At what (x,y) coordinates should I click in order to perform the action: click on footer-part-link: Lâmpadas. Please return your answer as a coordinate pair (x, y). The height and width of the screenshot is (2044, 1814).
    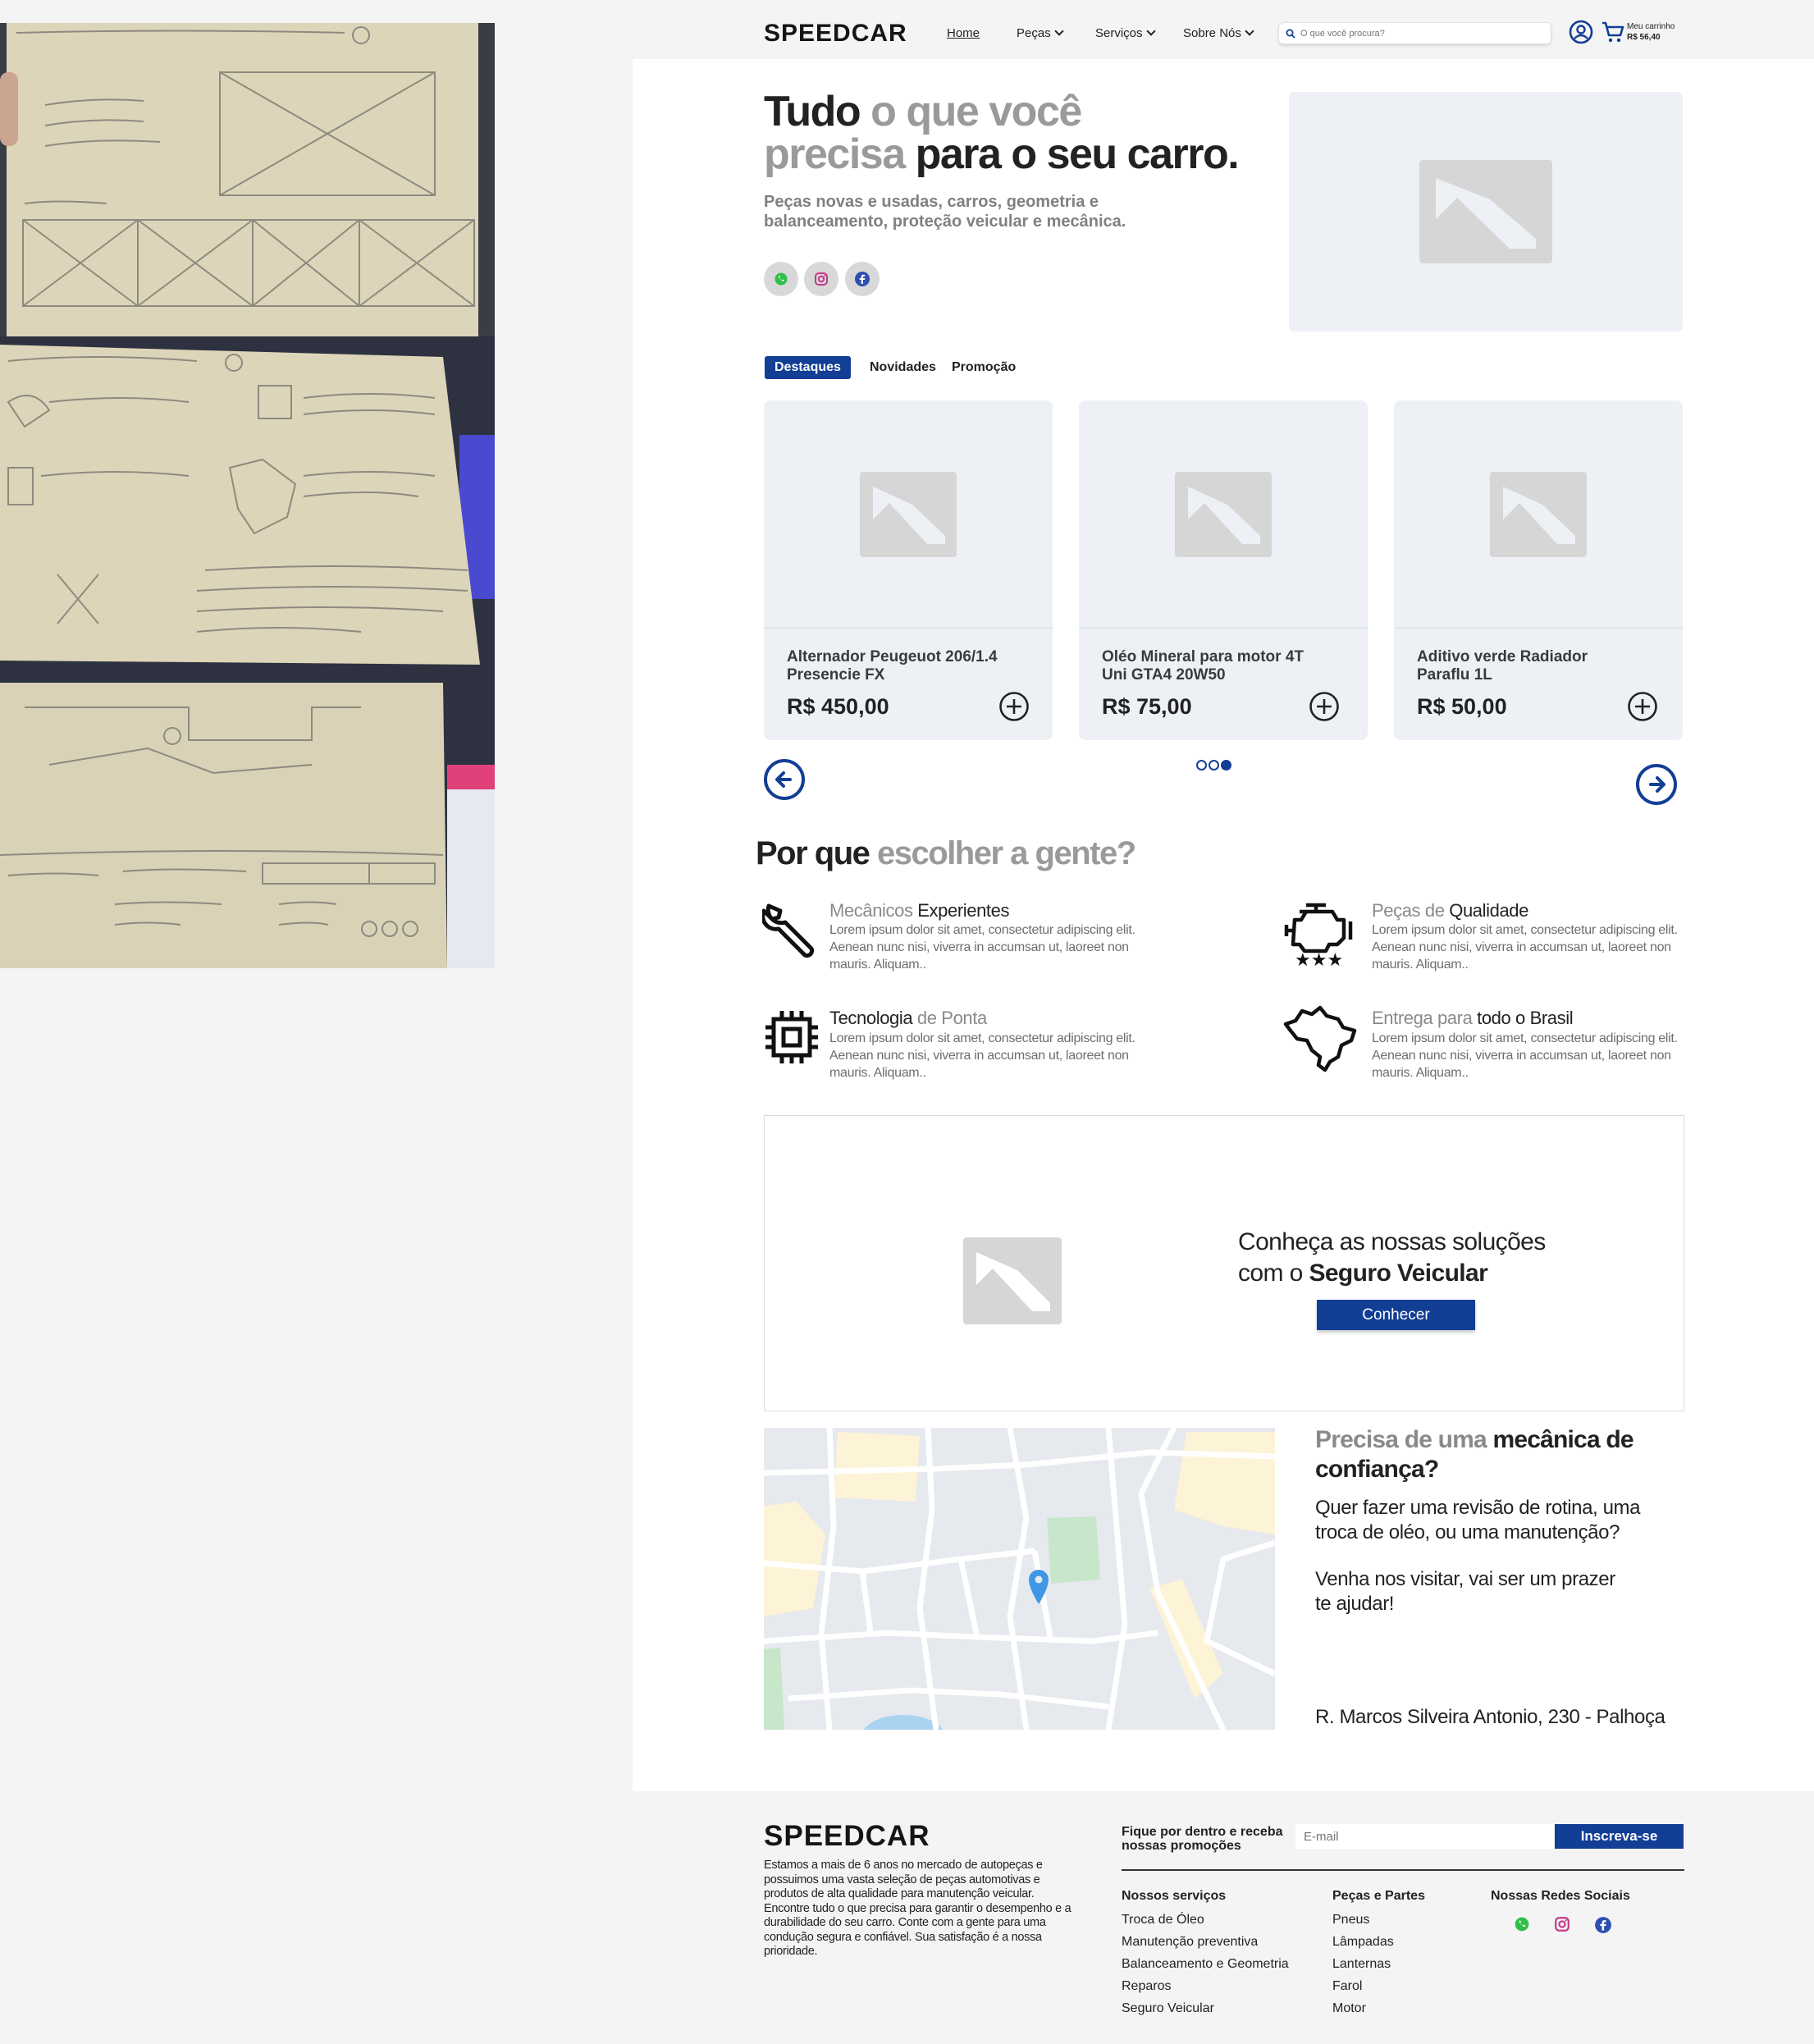
    Looking at the image, I should click on (1363, 1943).